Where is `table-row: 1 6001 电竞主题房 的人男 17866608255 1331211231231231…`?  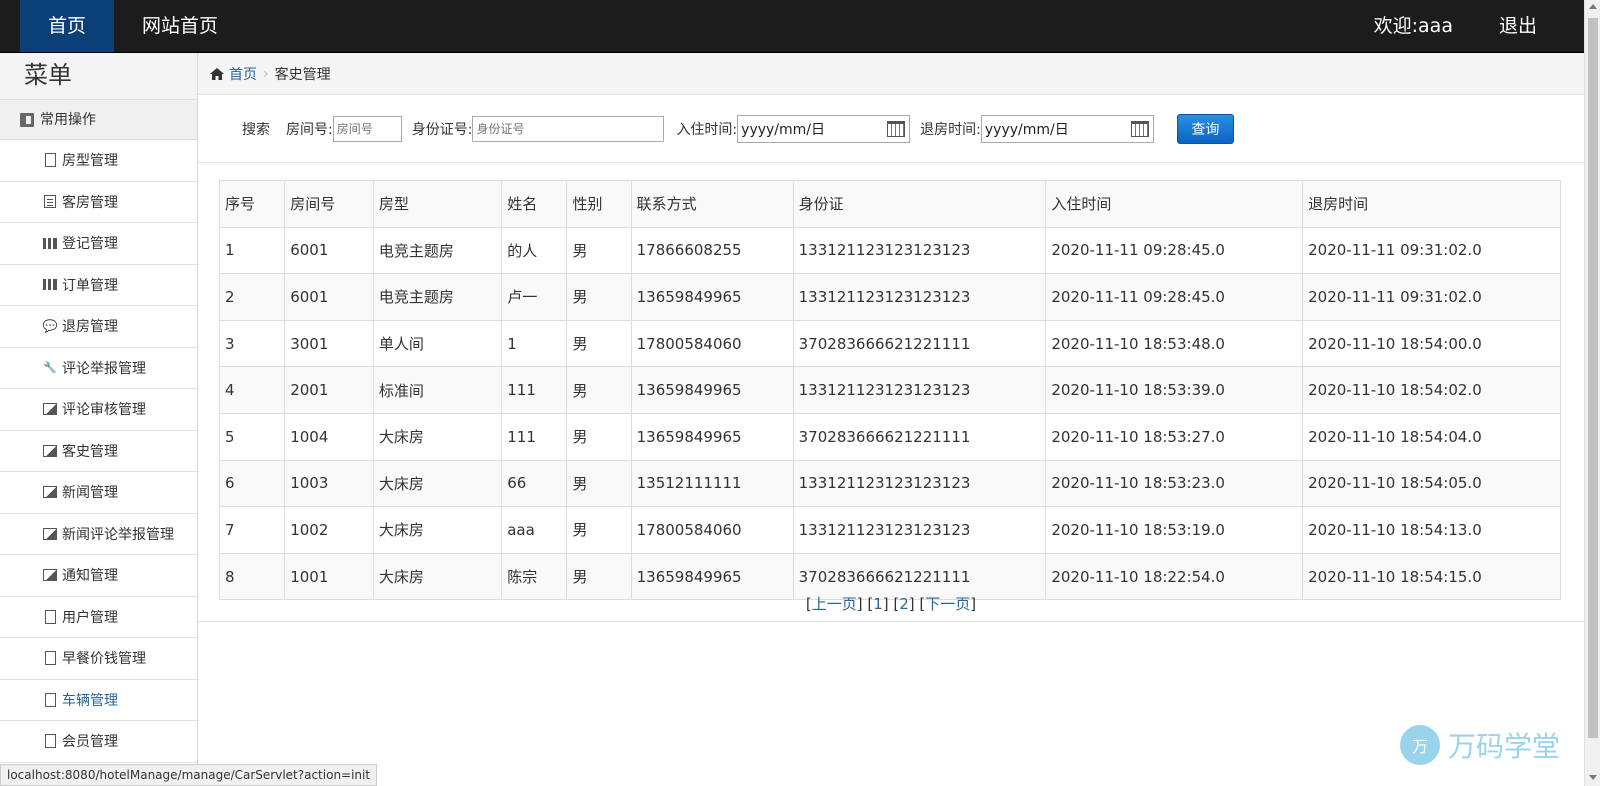
table-row: 1 6001 电竞主题房 的人男 17866608255 1331211231231231… is located at coordinates (889, 250).